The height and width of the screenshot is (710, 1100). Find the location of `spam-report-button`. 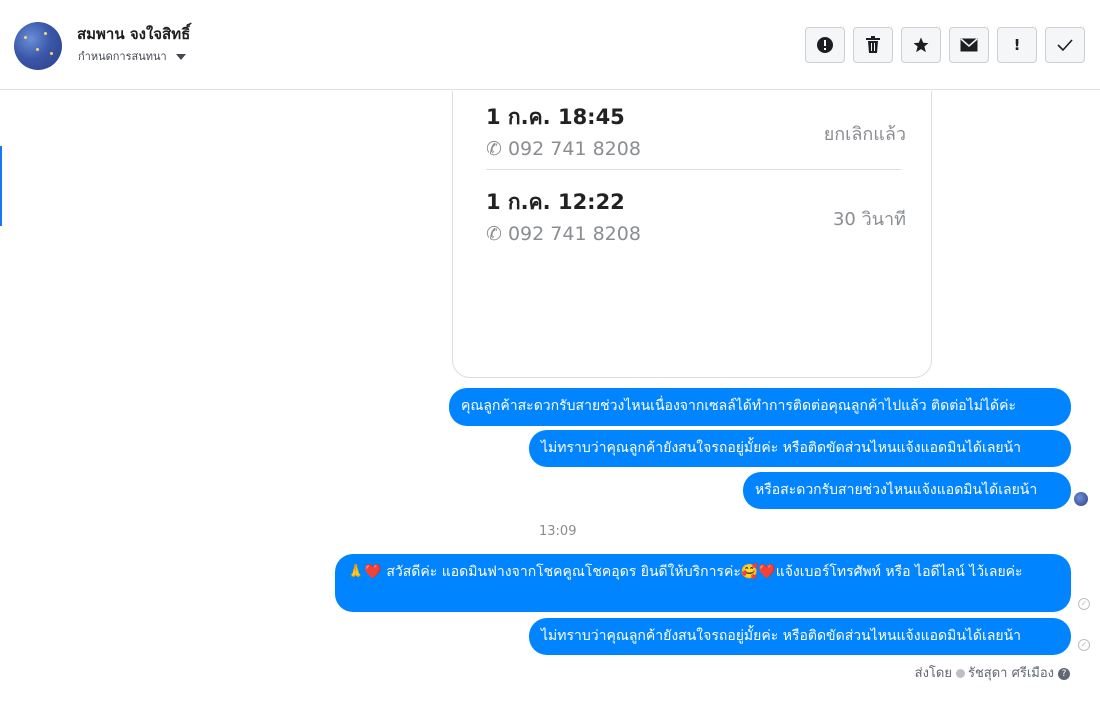

spam-report-button is located at coordinates (825, 45).